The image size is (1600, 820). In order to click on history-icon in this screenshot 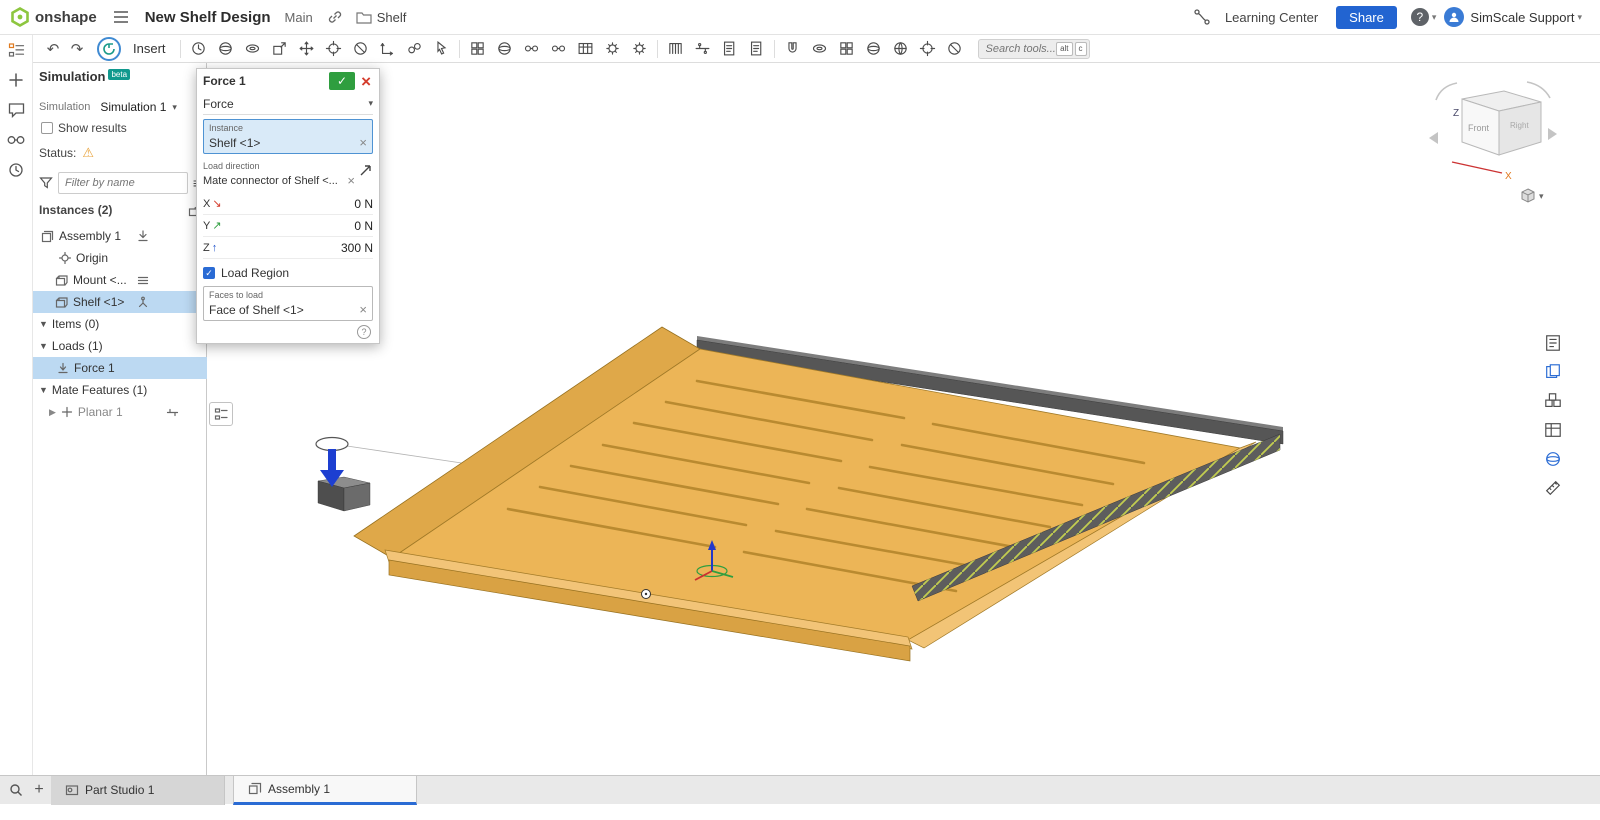, I will do `click(16, 170)`.